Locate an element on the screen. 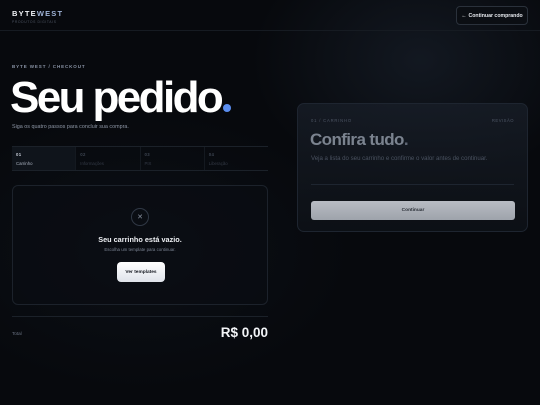 Image resolution: width=540 pixels, height=405 pixels. step-label: Informações is located at coordinates (92, 163).